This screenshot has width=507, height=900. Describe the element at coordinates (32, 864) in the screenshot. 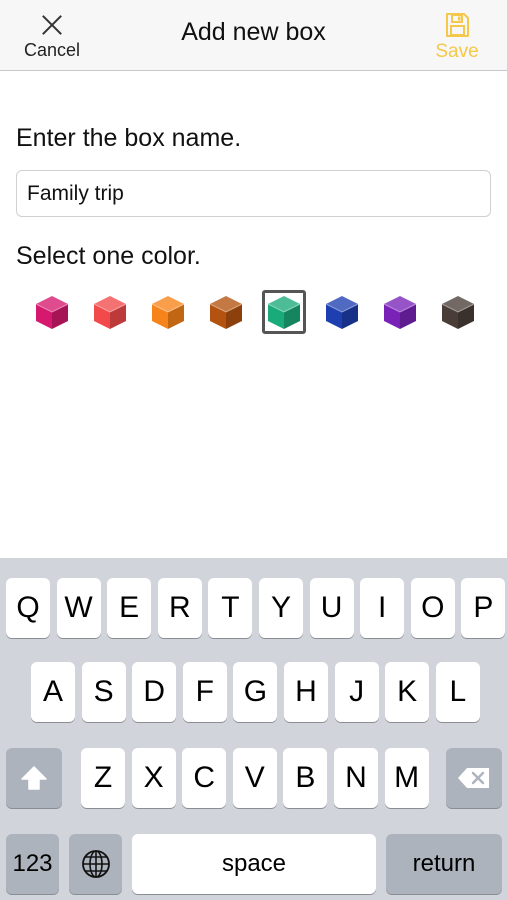

I see `numbers-key: 123` at that location.